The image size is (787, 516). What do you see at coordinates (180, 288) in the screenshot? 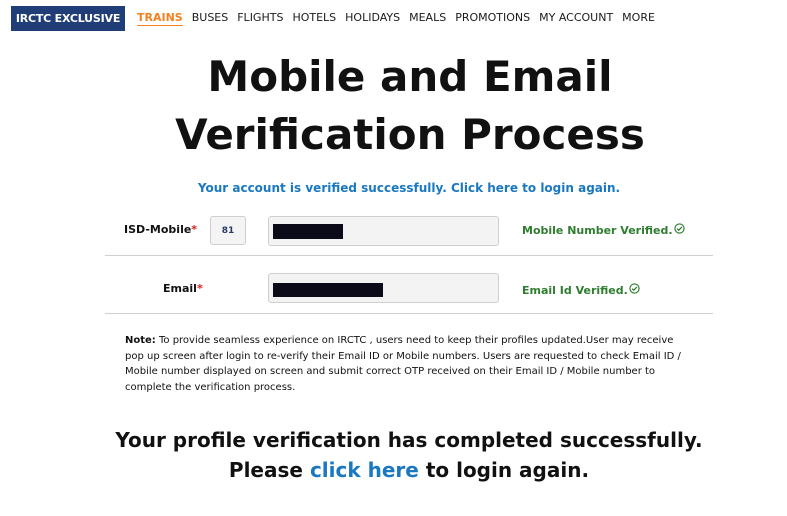
I see `email-label-text: Email` at bounding box center [180, 288].